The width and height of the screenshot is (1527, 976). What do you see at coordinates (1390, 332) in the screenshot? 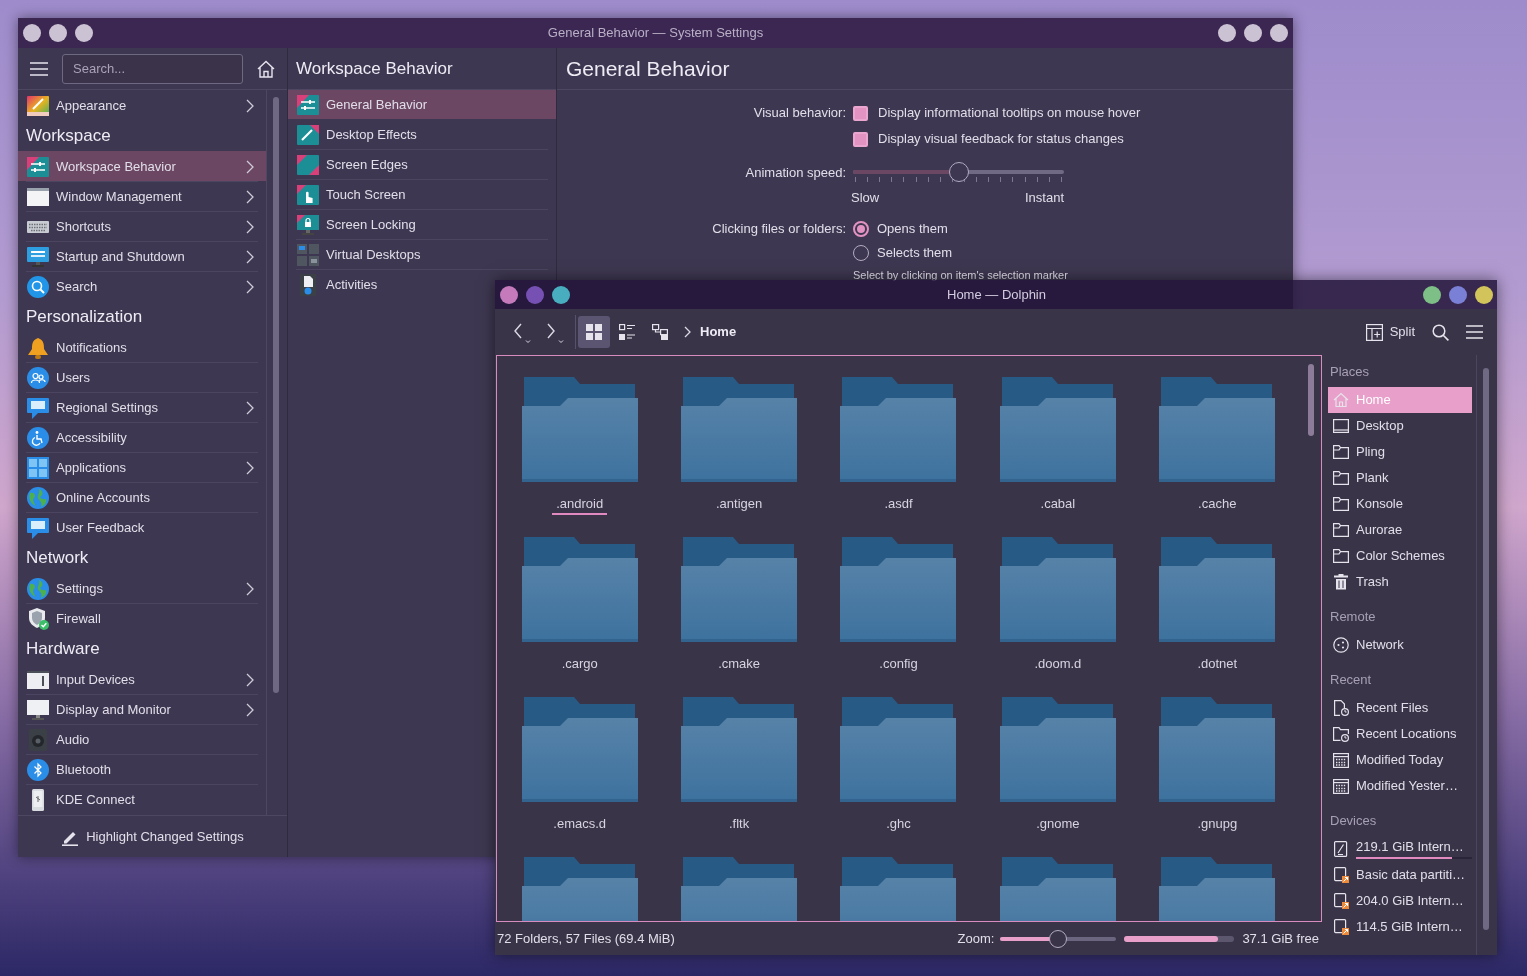
I see `split-button: Split` at bounding box center [1390, 332].